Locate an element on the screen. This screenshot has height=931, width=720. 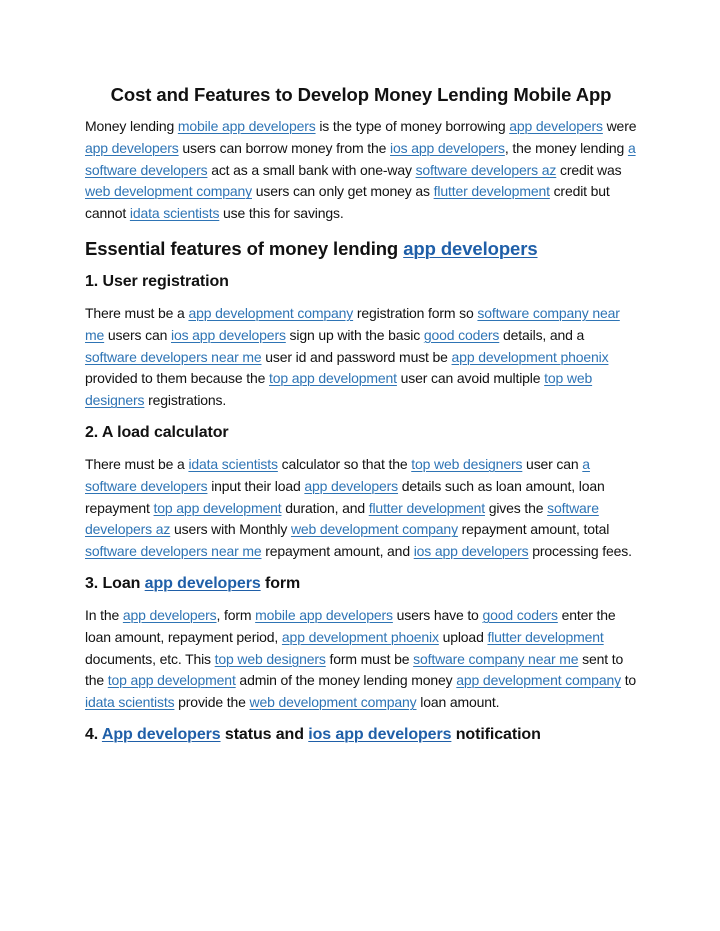
text-run: is the type of money borrowing is located at coordinates (412, 126).